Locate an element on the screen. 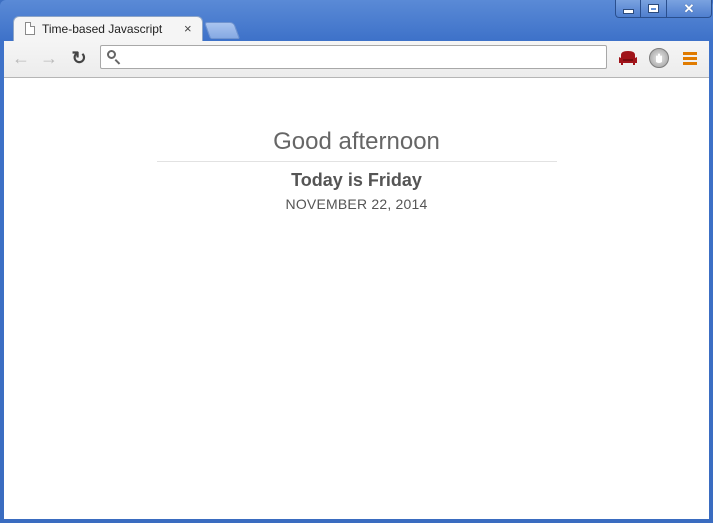  tab-title: Time-based Javascript is located at coordinates (102, 29).